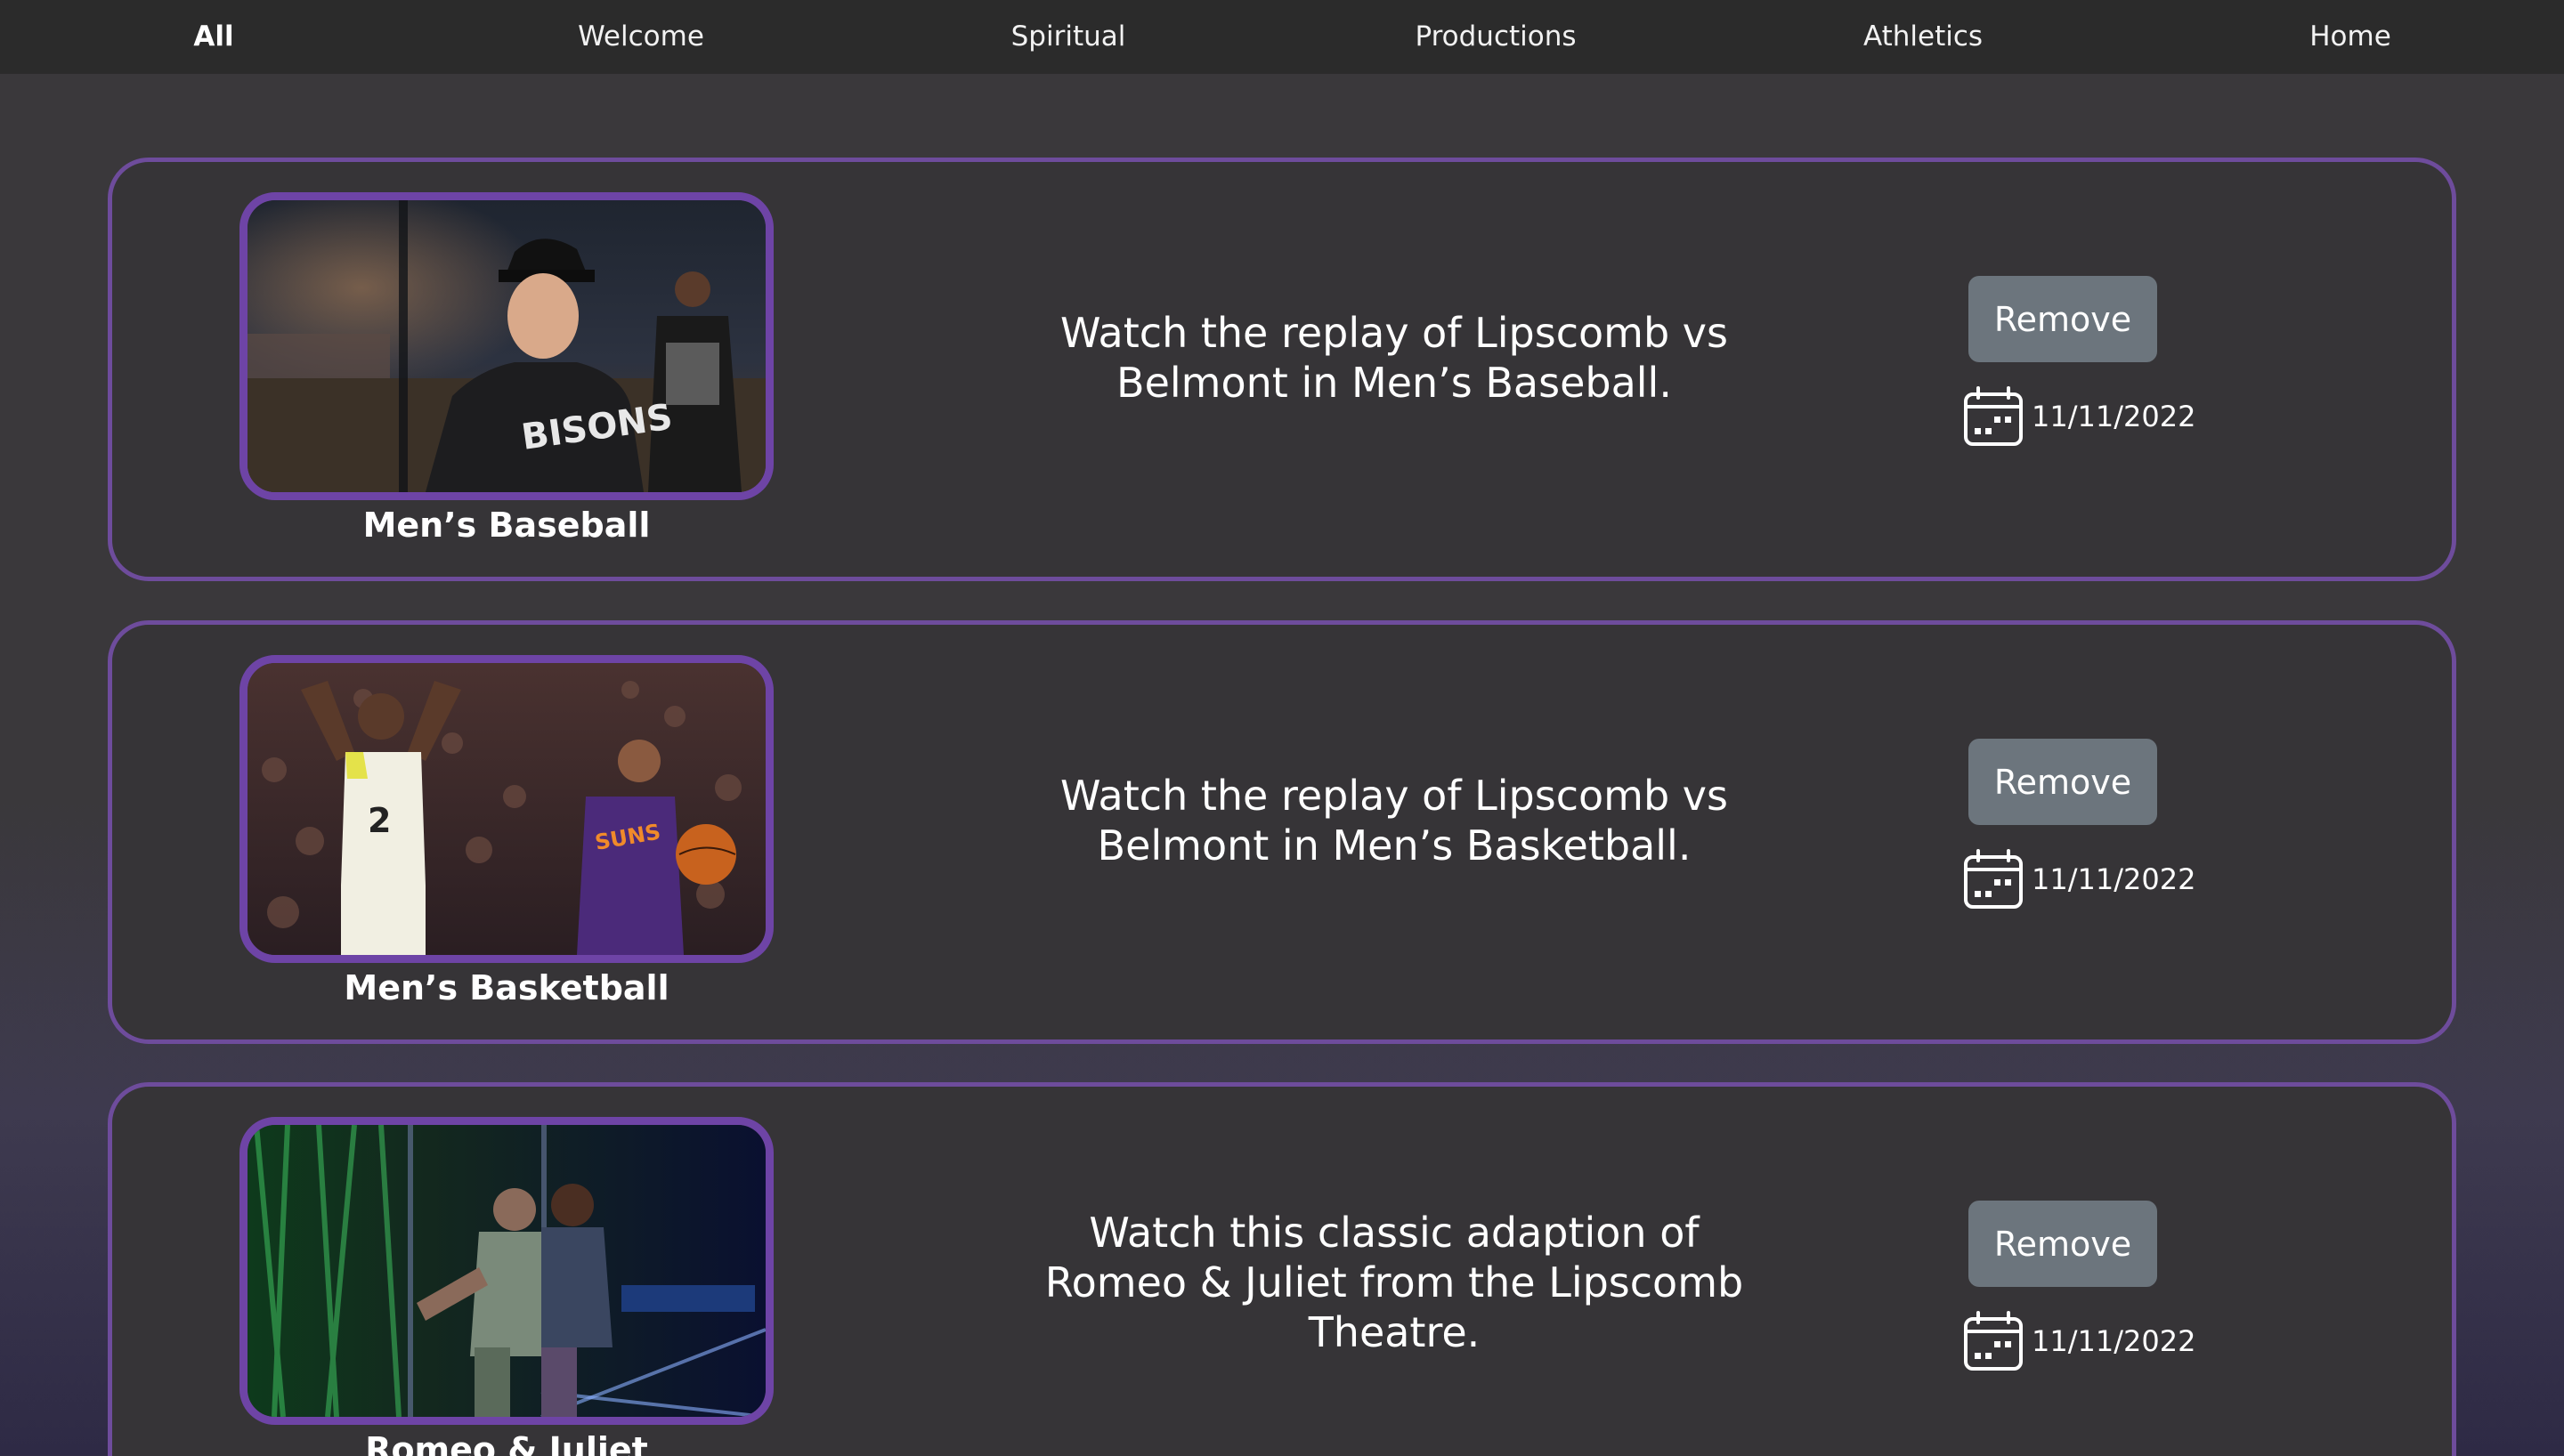 The image size is (2564, 1456). What do you see at coordinates (506, 525) in the screenshot?
I see `card-title: Men’s Baseball` at bounding box center [506, 525].